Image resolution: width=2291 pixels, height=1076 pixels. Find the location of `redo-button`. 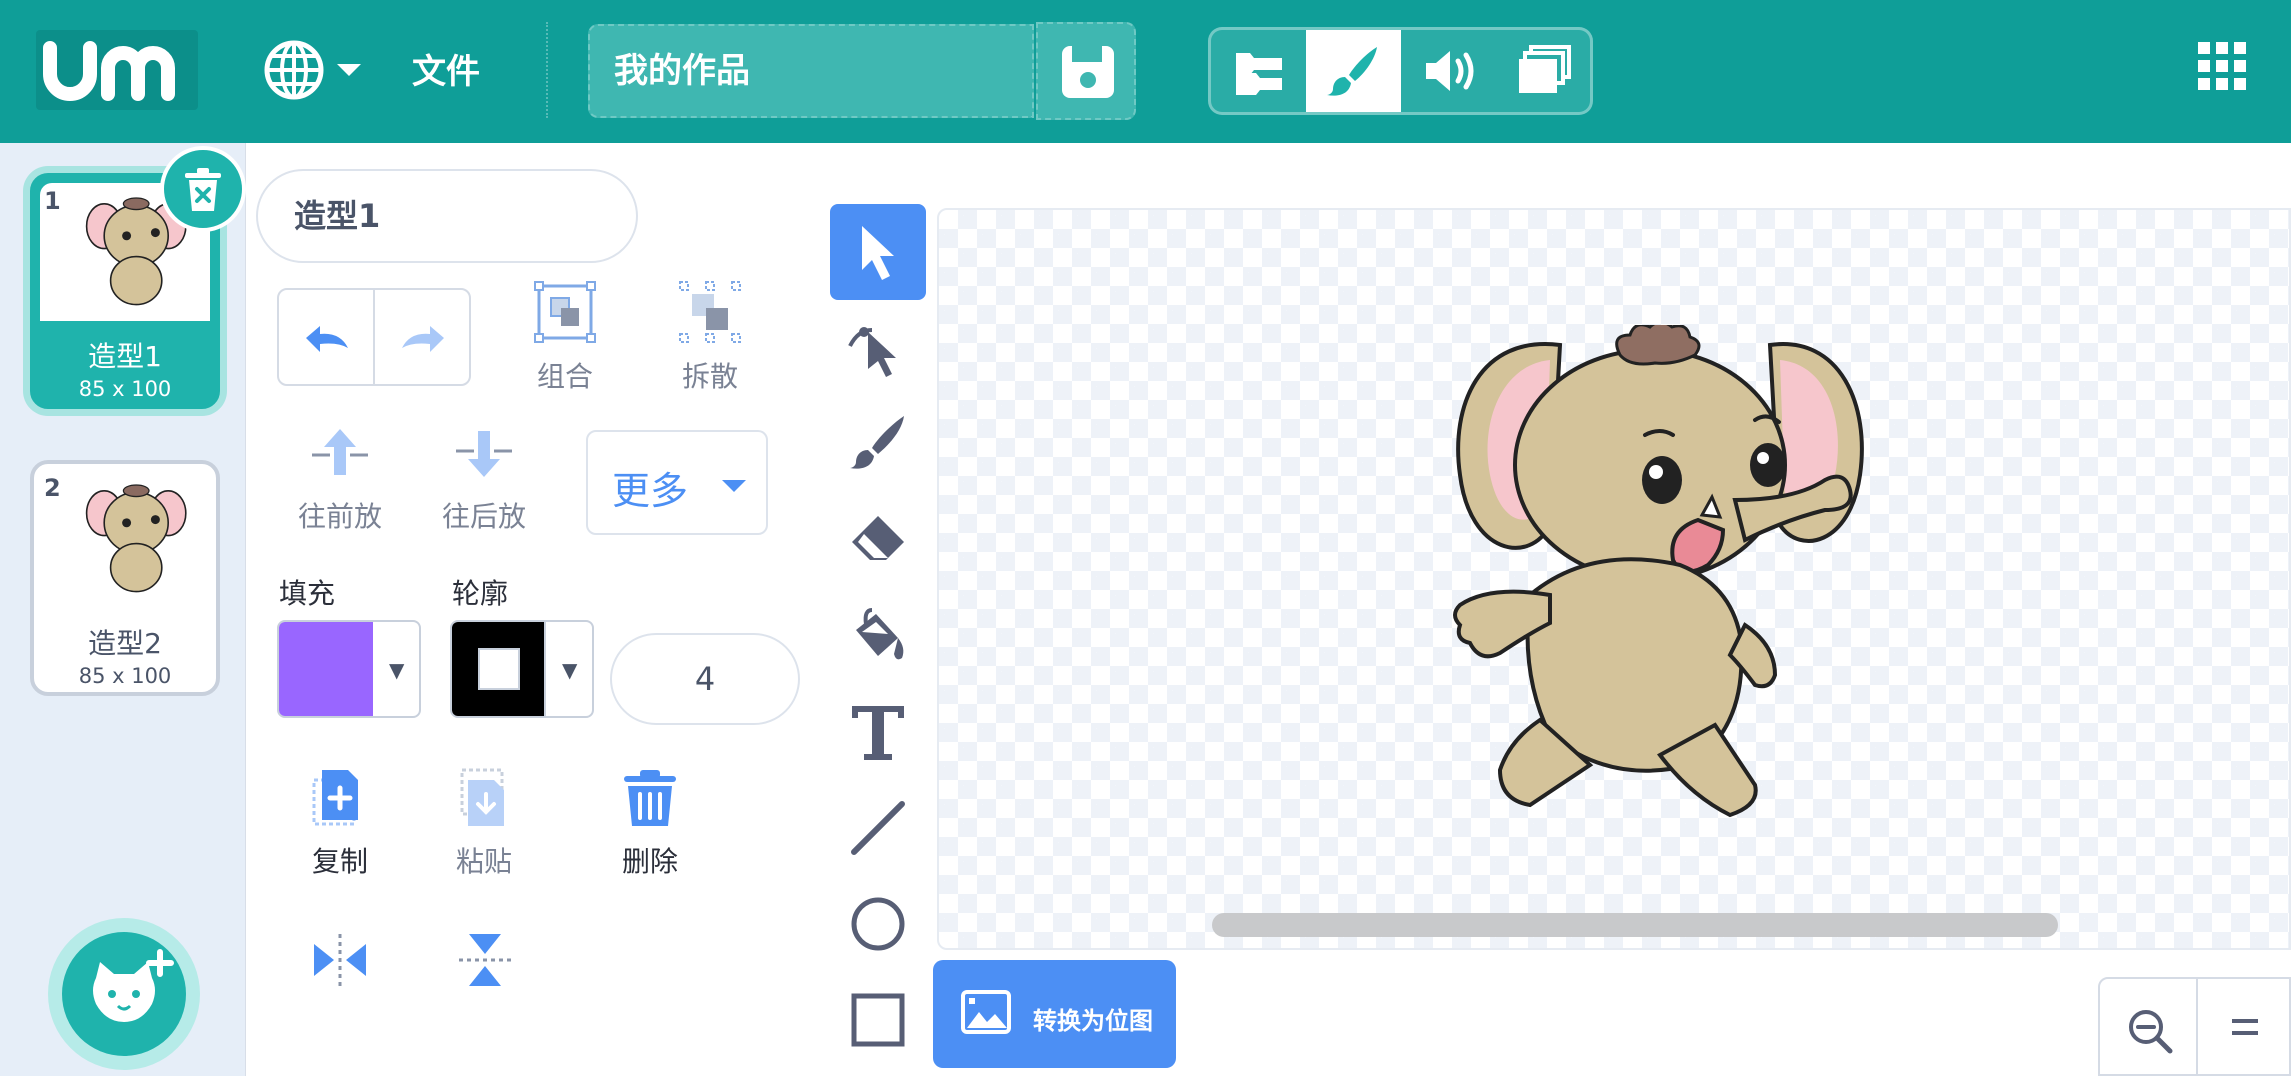

redo-button is located at coordinates (422, 337).